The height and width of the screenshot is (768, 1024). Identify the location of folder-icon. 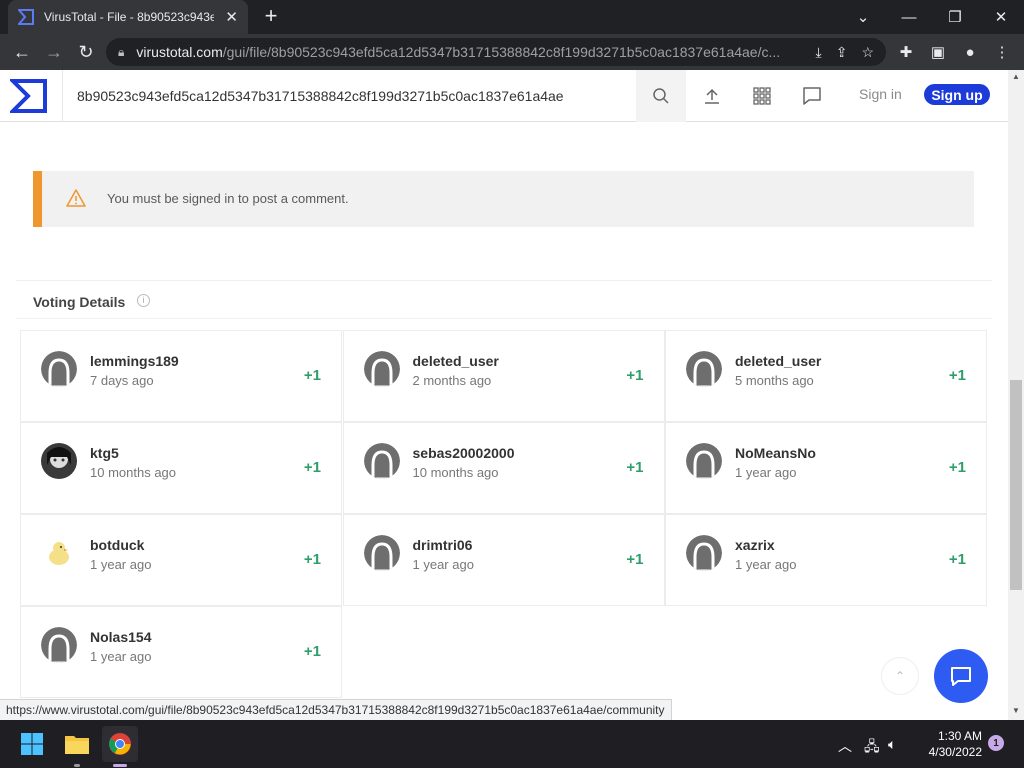
(77, 745).